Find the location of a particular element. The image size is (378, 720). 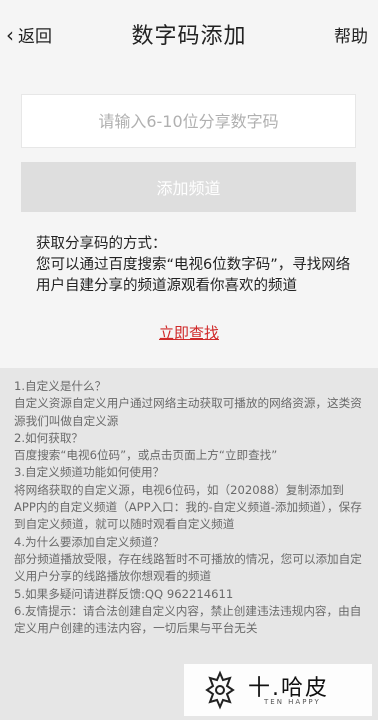

crown-logo-icon is located at coordinates (220, 690).